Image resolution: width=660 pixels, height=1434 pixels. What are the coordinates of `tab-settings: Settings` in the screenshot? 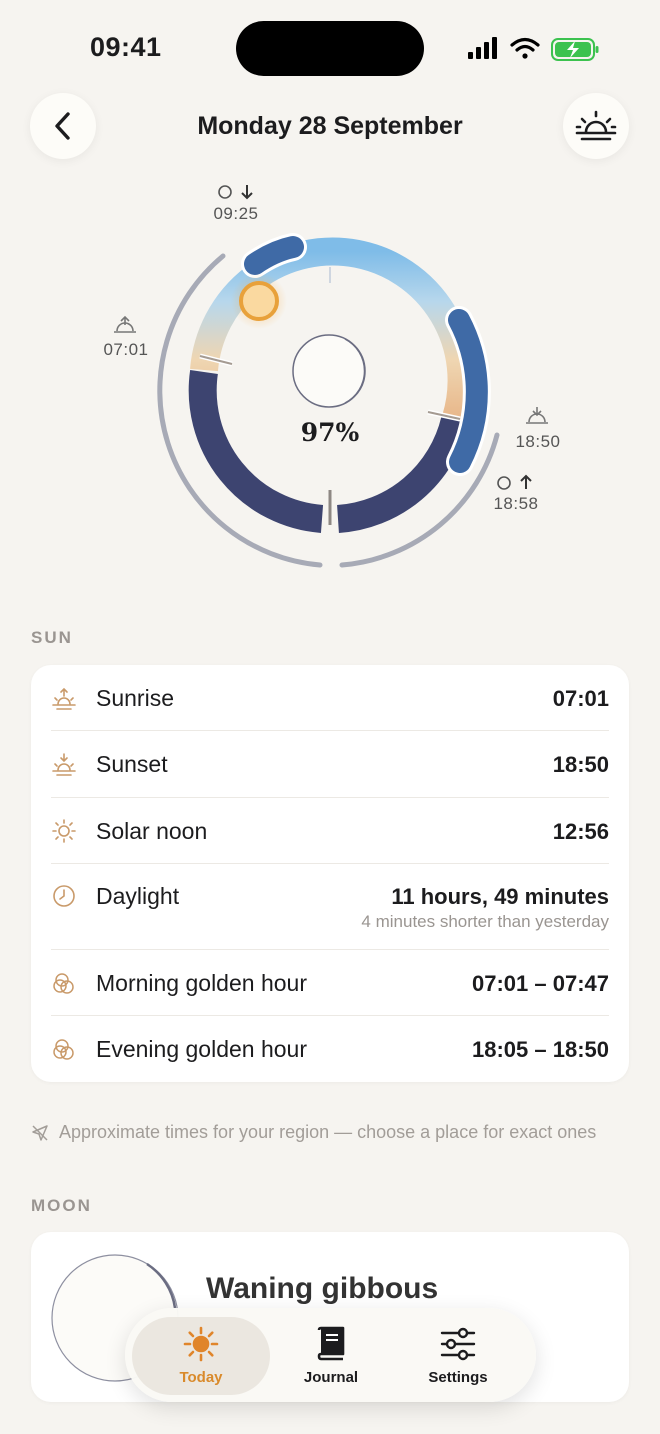 It's located at (458, 1356).